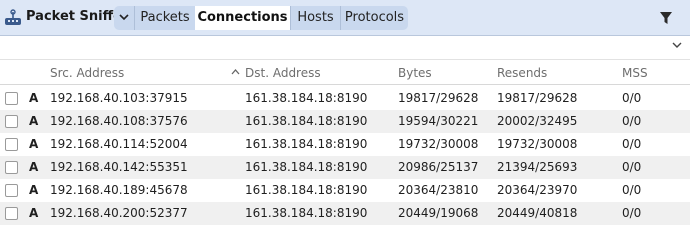 The height and width of the screenshot is (250, 690). What do you see at coordinates (315, 18) in the screenshot?
I see `tab-hosts: Hosts` at bounding box center [315, 18].